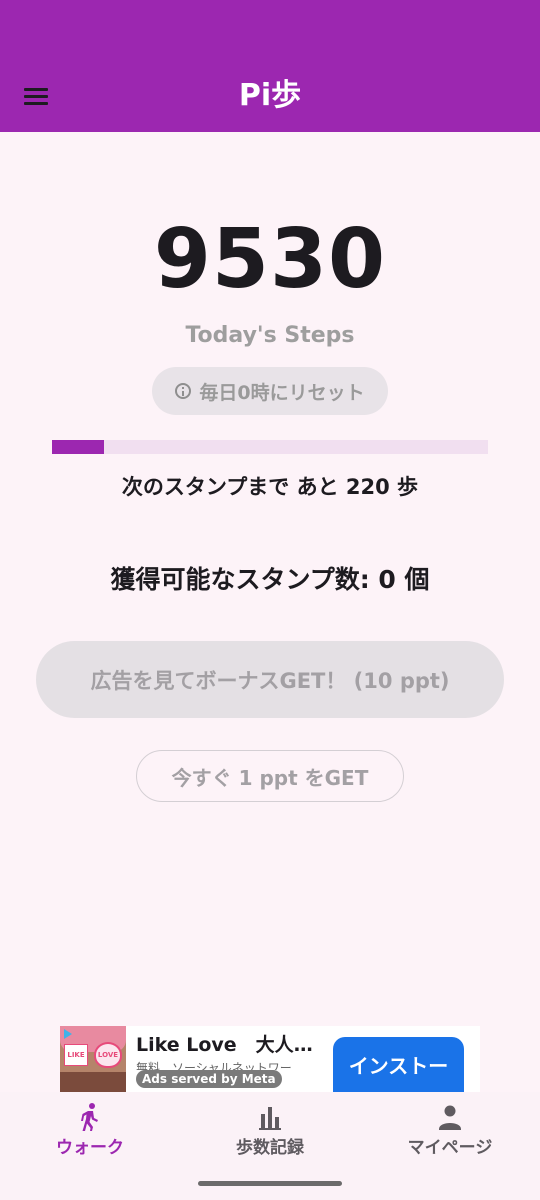 This screenshot has width=540, height=1200. What do you see at coordinates (270, 679) in the screenshot?
I see `watch-ad-bonus-button: 広告を見てボーナスGET！ (10 ppt)` at bounding box center [270, 679].